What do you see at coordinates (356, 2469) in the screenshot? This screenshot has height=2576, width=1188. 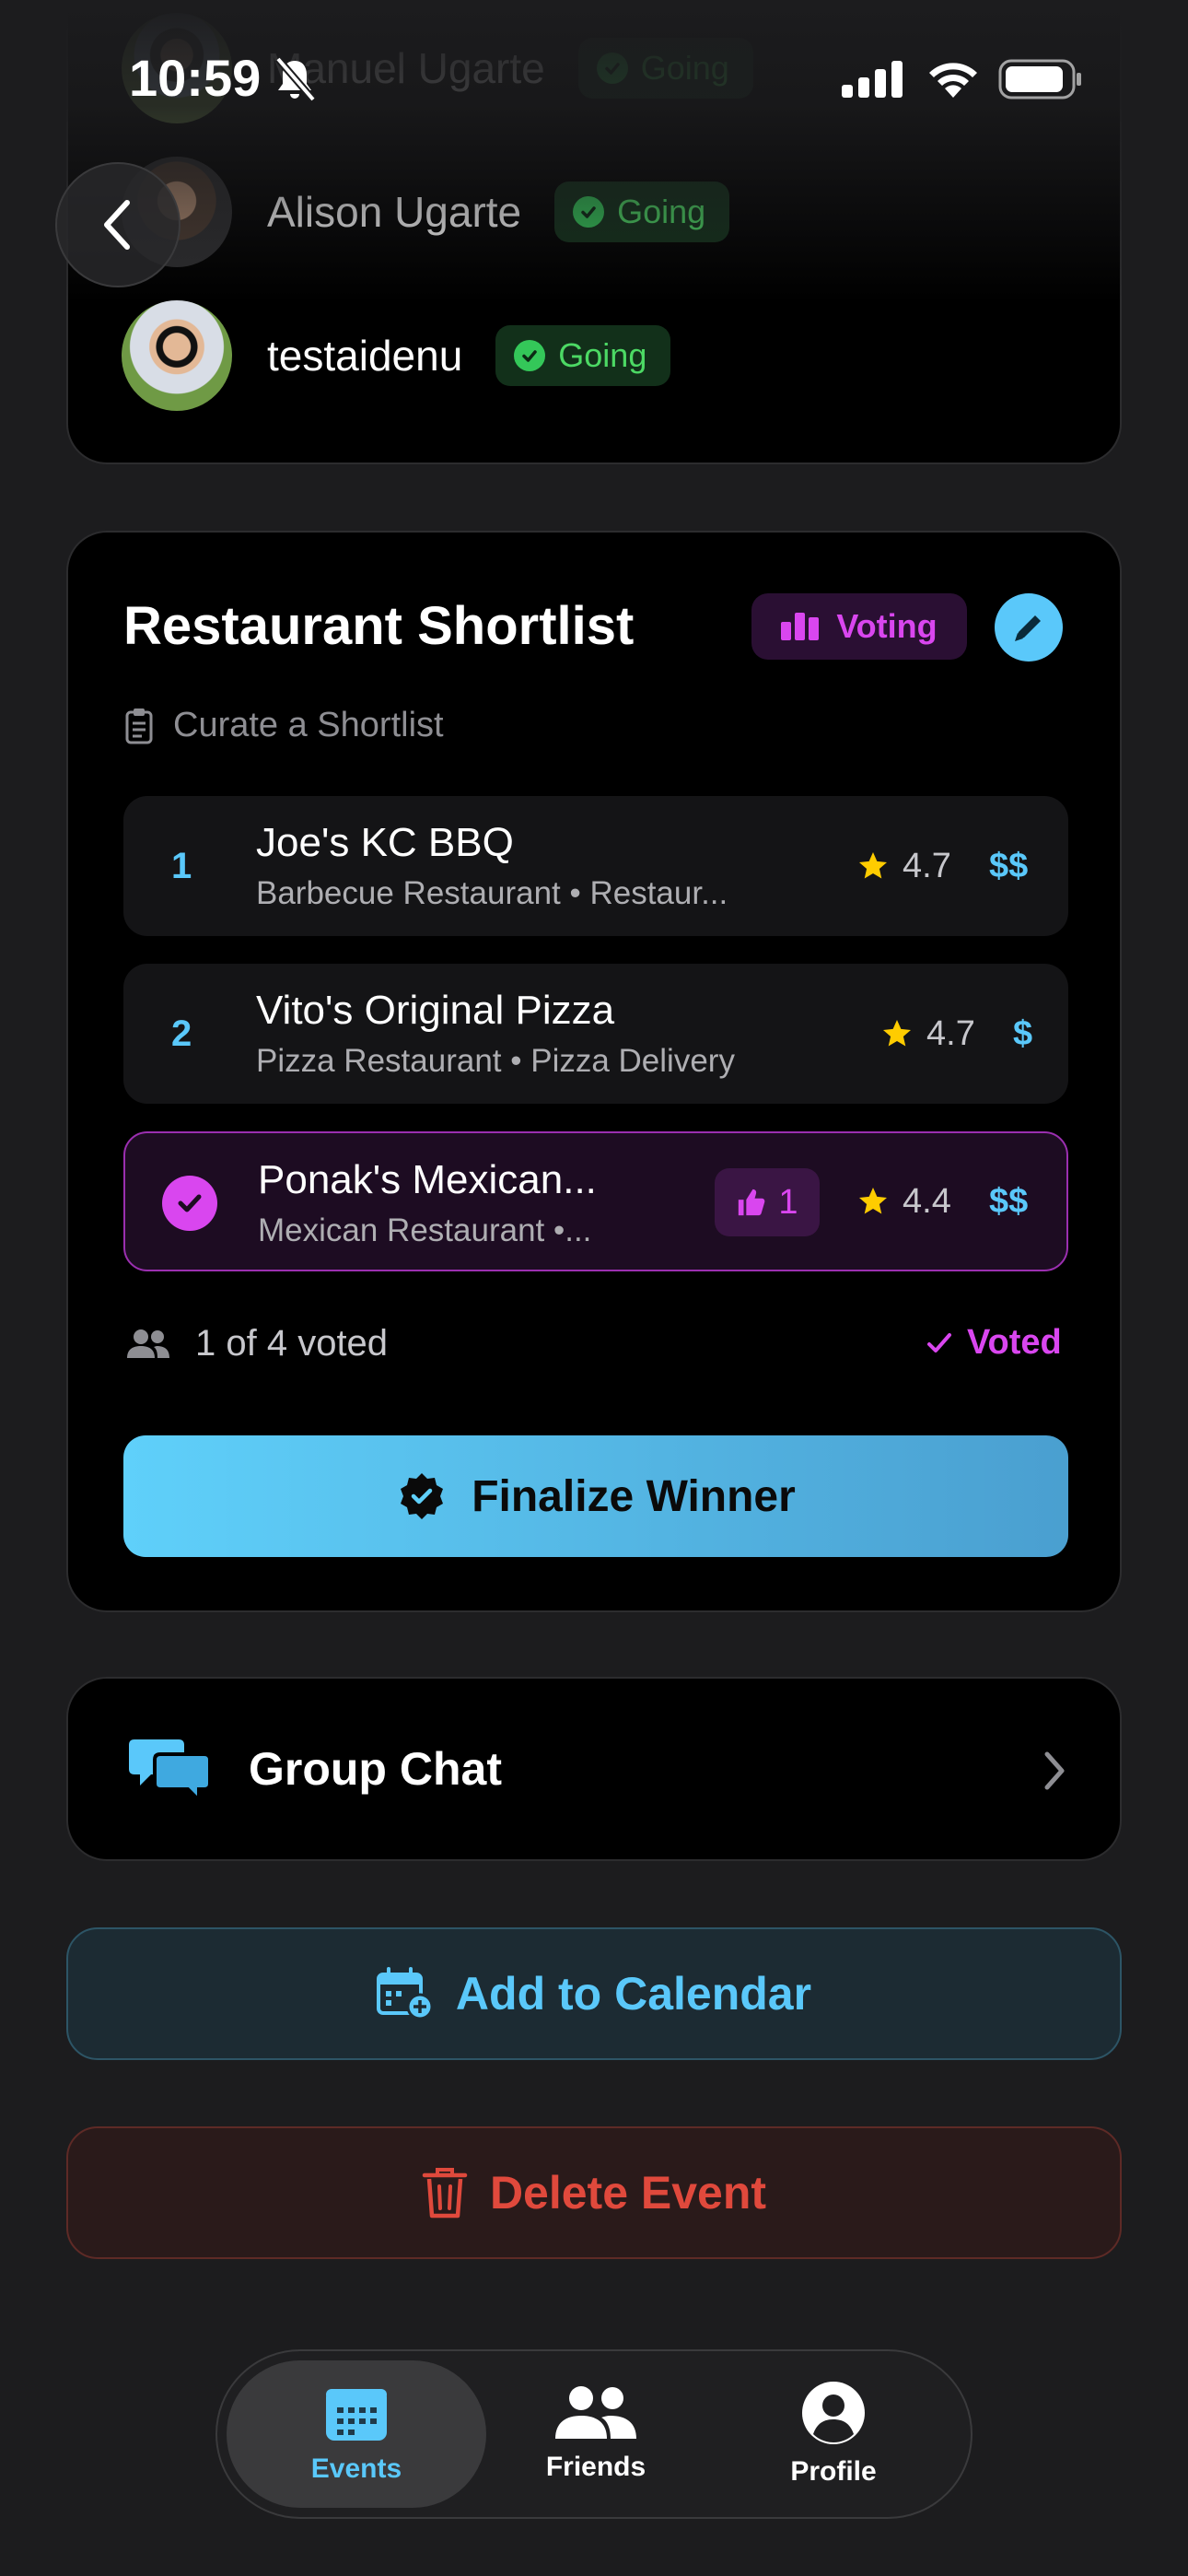 I see `tab-label: Events` at bounding box center [356, 2469].